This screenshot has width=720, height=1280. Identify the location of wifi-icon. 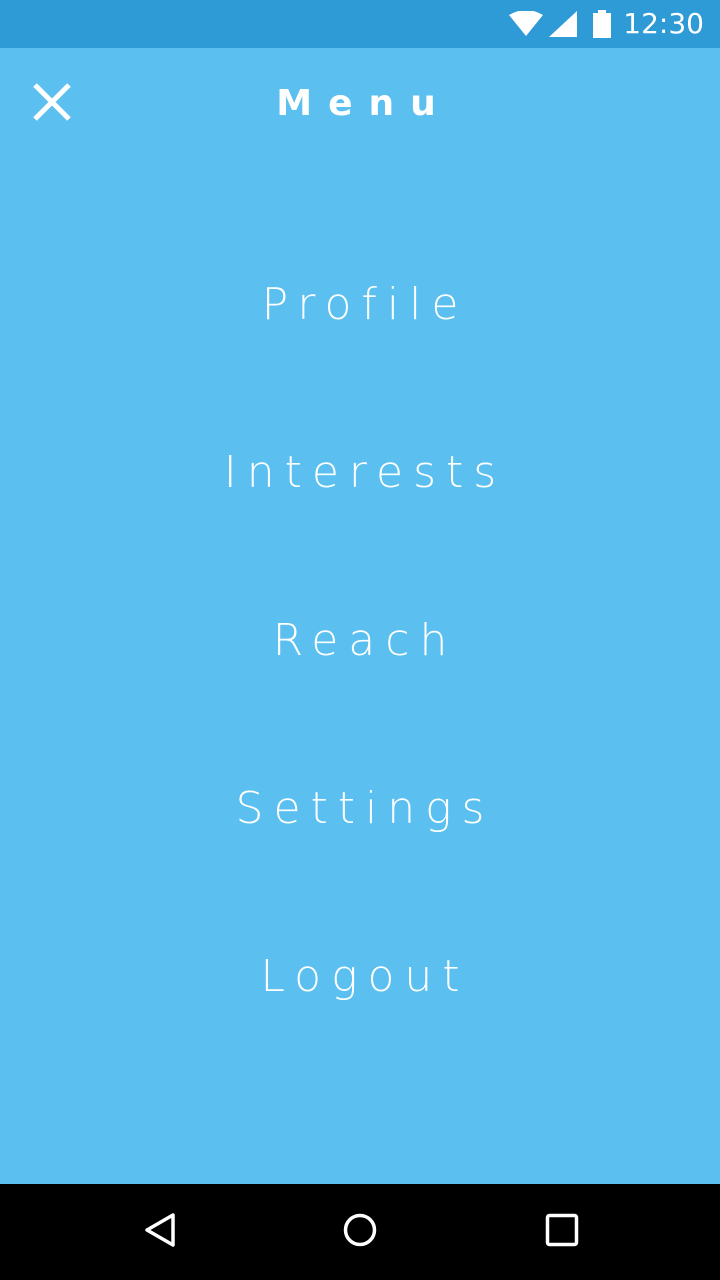
(526, 24).